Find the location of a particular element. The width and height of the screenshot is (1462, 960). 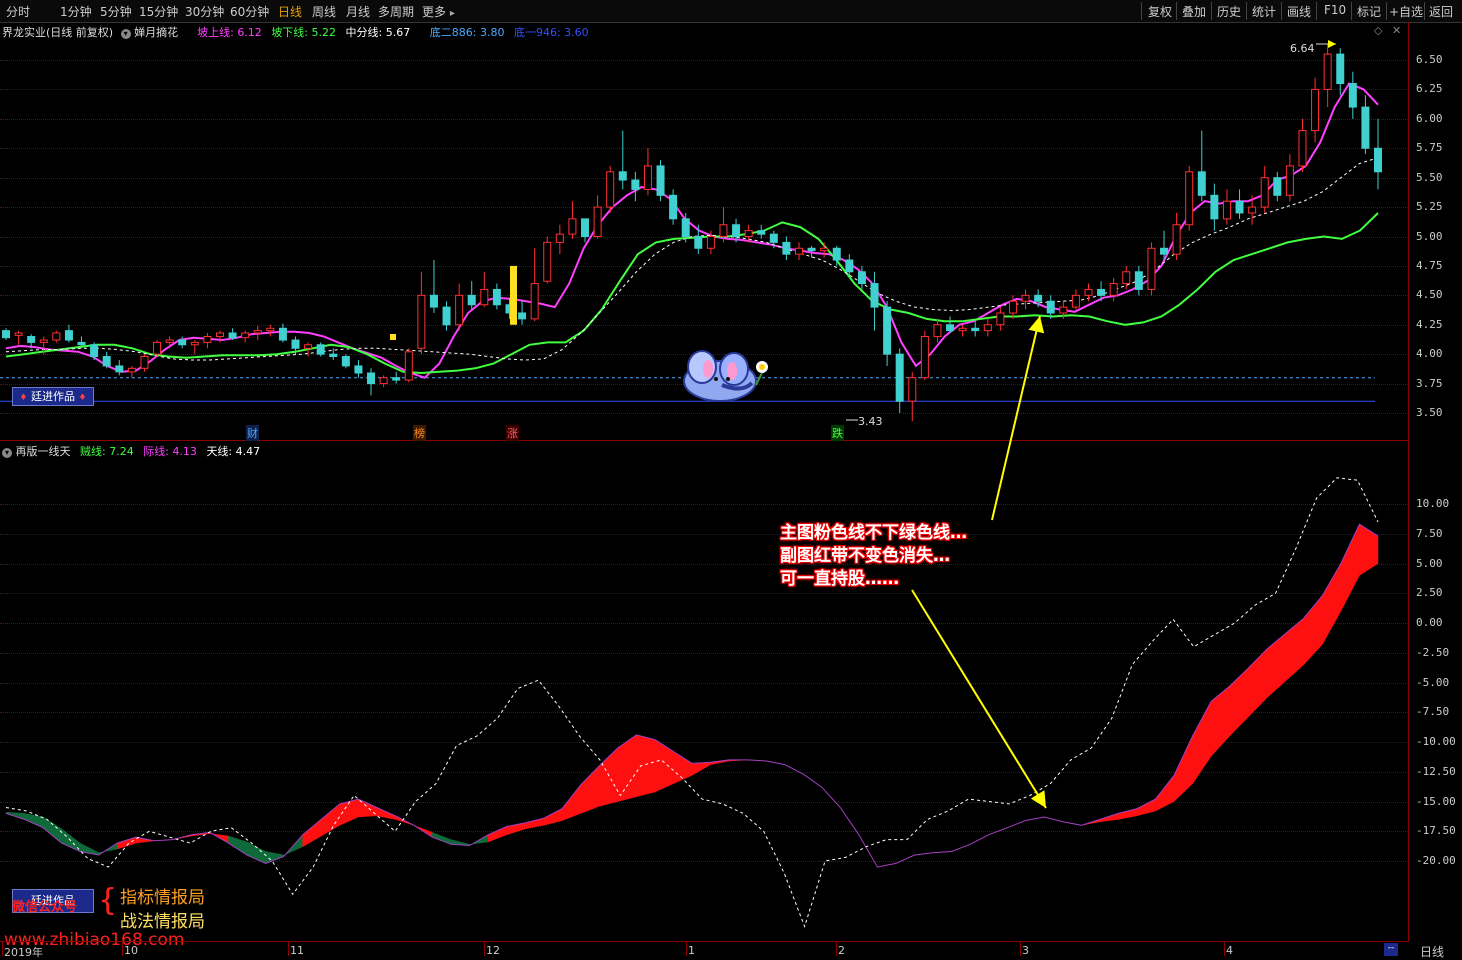

event-marker-bang: 榜 is located at coordinates (419, 433).